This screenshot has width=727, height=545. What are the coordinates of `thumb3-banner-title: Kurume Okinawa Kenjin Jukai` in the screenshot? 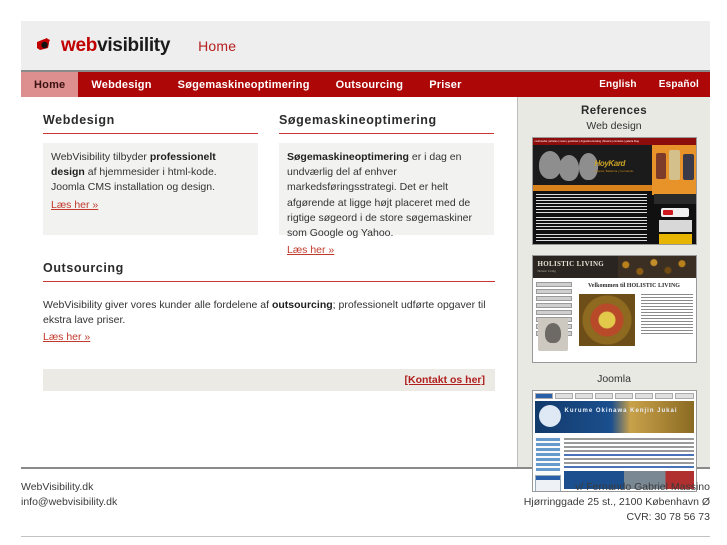 It's located at (621, 411).